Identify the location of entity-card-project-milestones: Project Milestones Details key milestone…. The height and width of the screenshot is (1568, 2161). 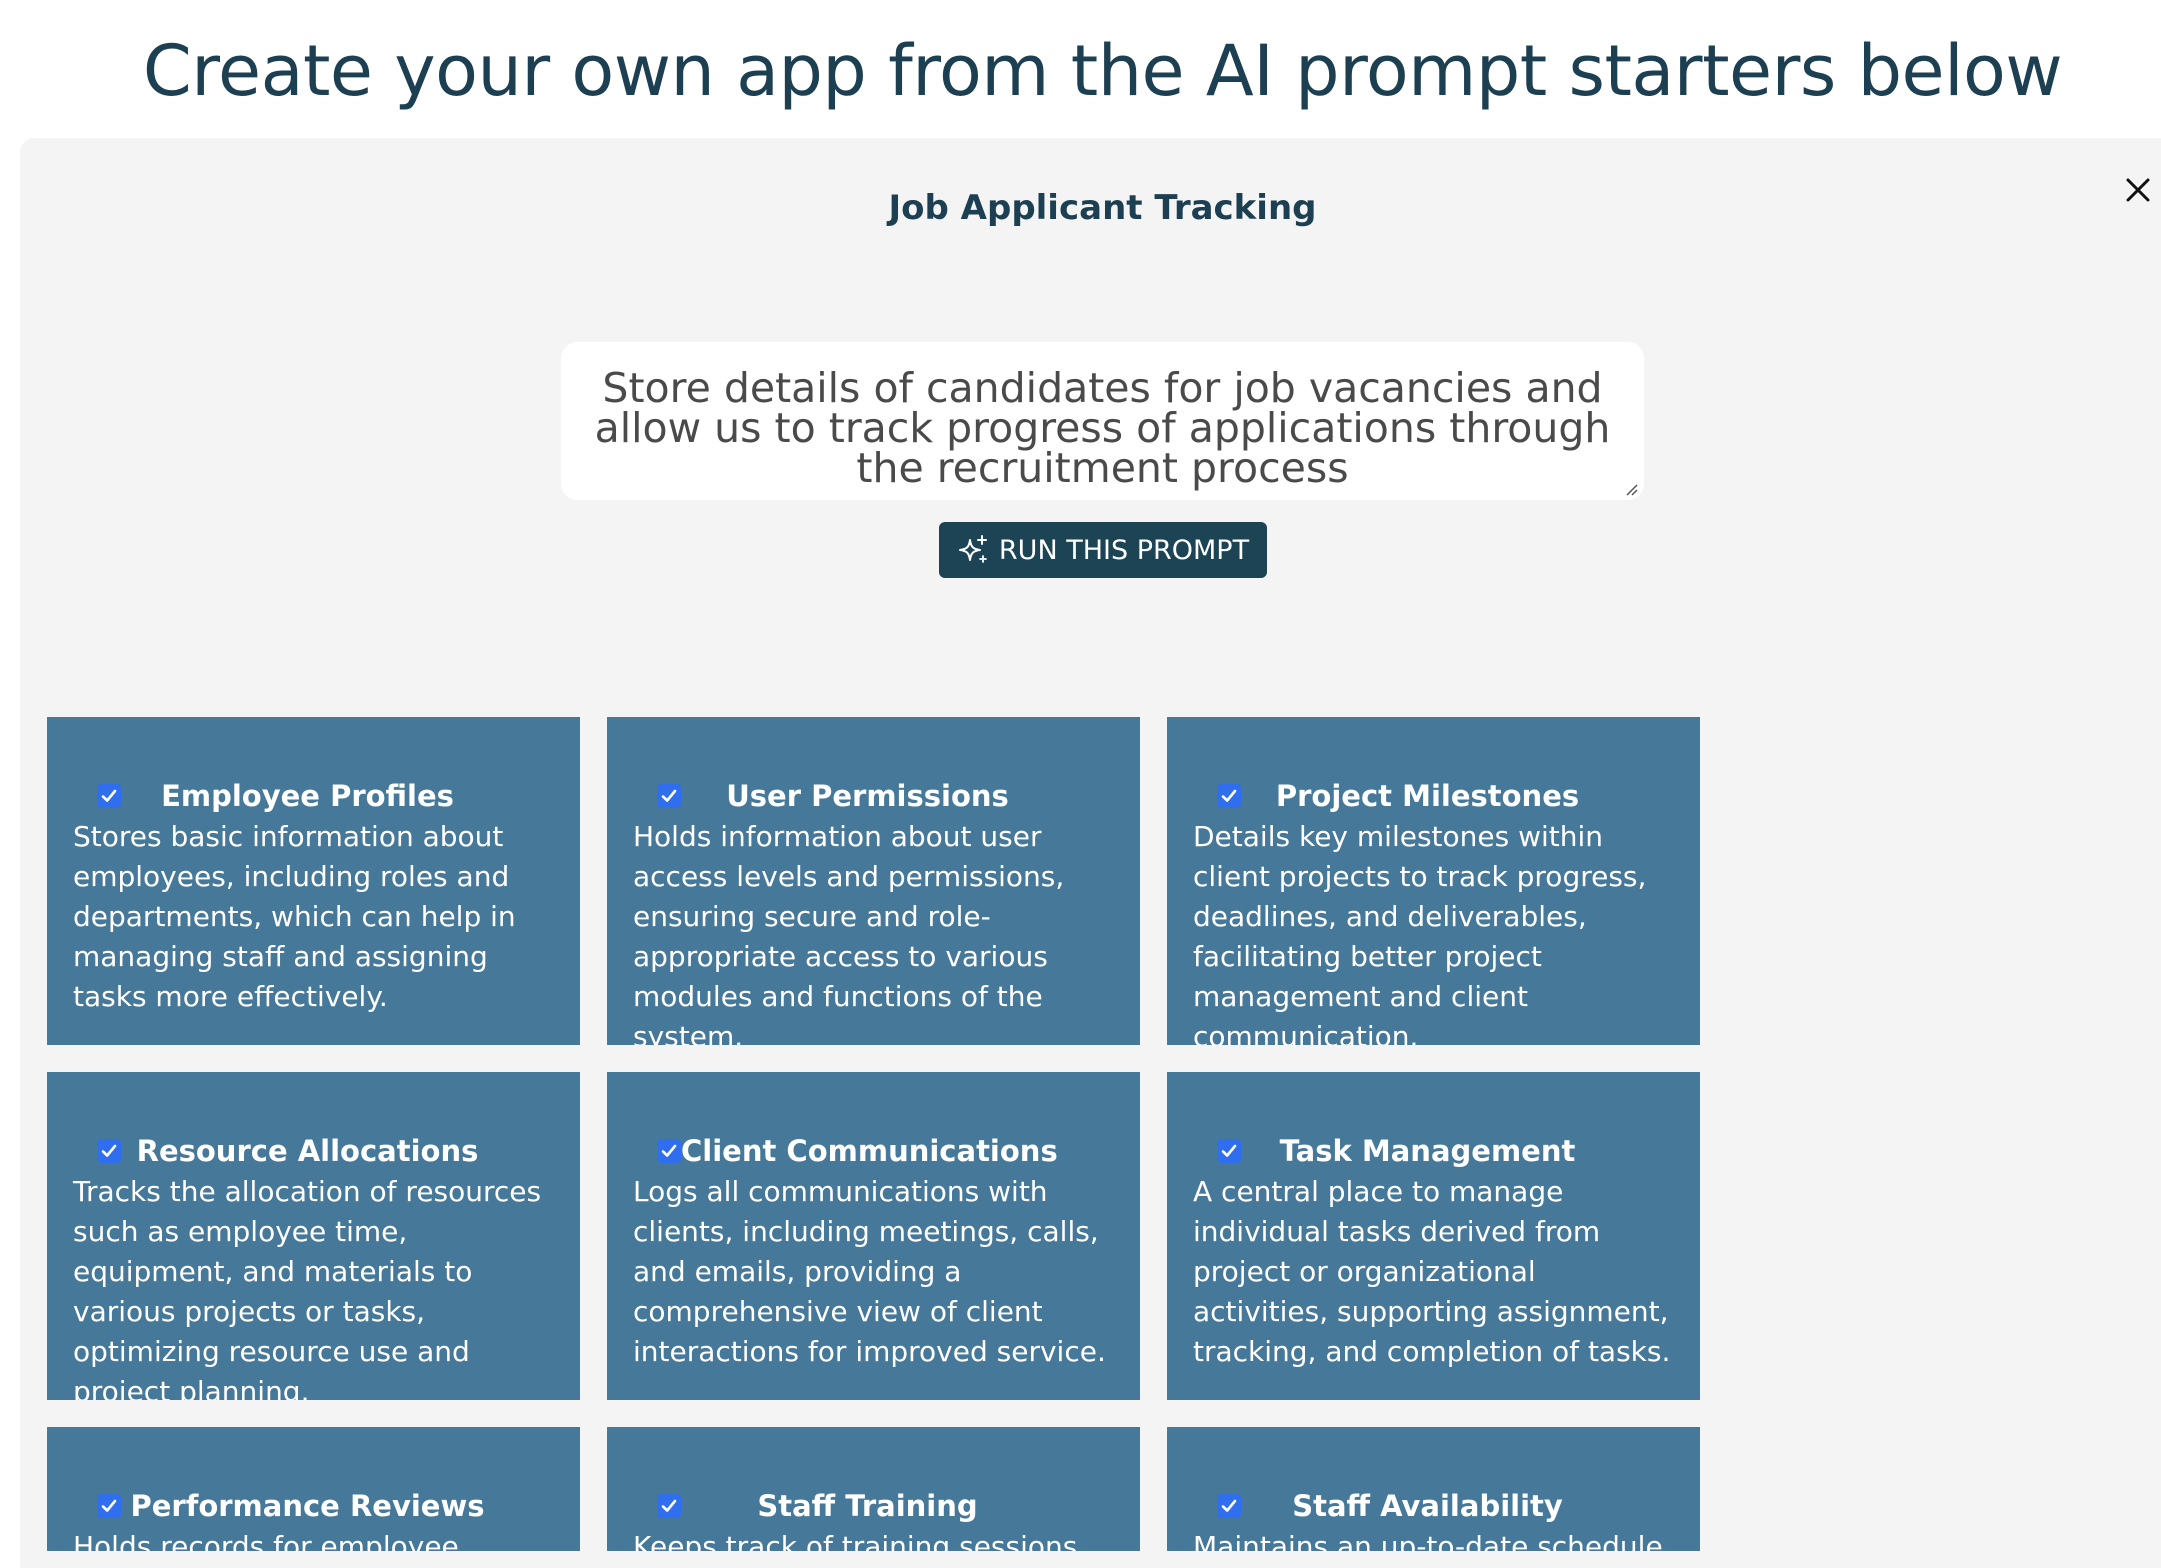
(1433, 881).